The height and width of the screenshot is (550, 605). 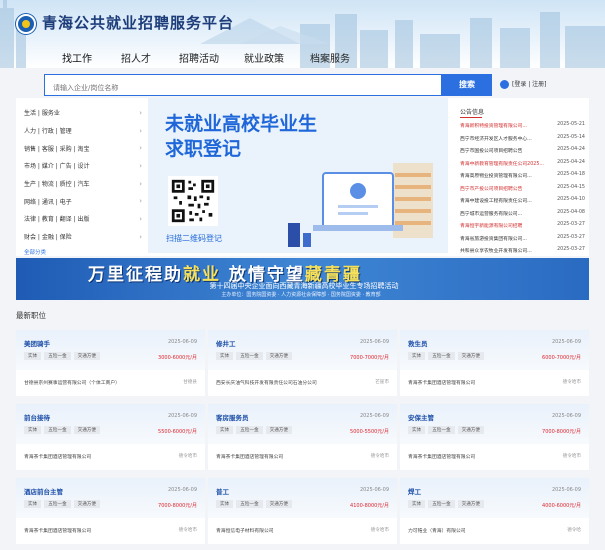 What do you see at coordinates (522, 141) in the screenshot?
I see `notice-item: 西宁市经济开发区人才服务中心... 2025-05-14` at bounding box center [522, 141].